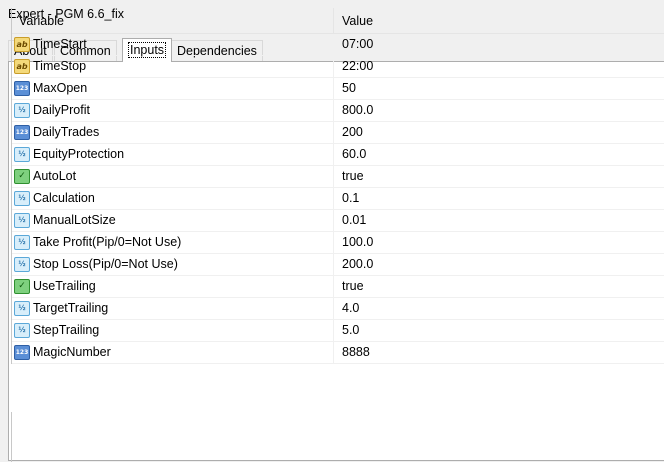 Image resolution: width=664 pixels, height=462 pixels. What do you see at coordinates (173, 132) in the screenshot?
I see `variable-cell: 123 DailyTrades` at bounding box center [173, 132].